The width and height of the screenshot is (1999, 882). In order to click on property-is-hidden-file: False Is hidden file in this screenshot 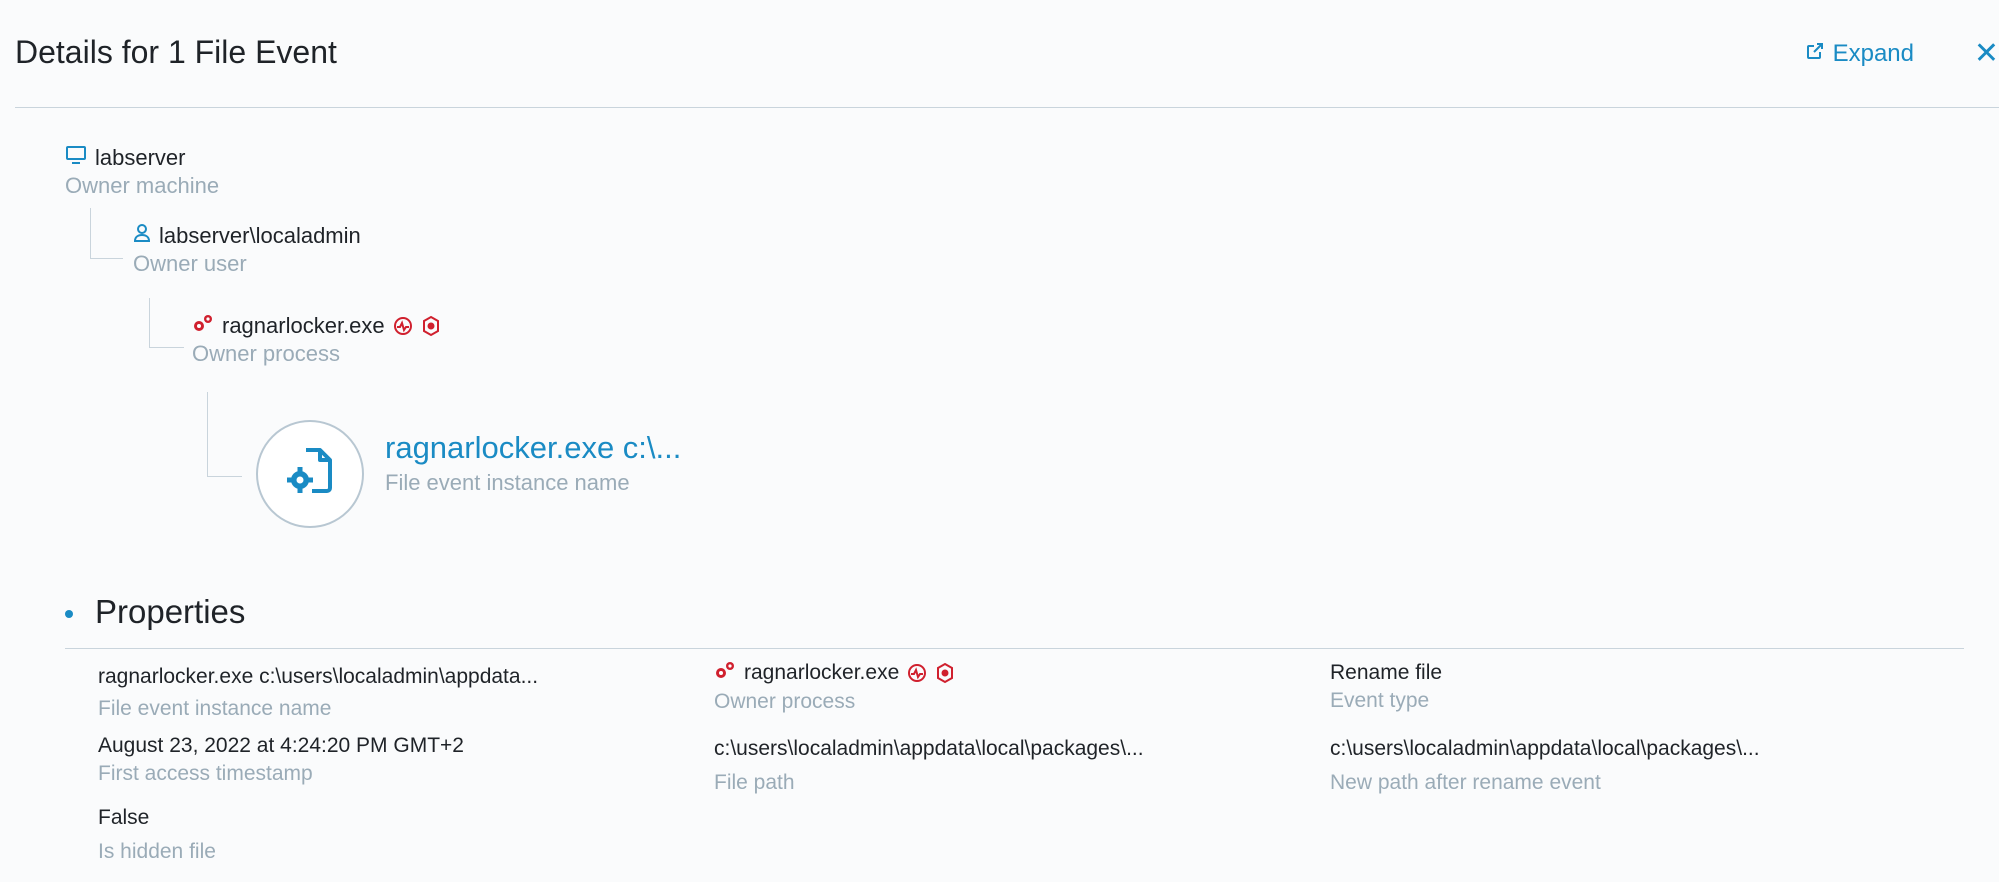, I will do `click(157, 835)`.